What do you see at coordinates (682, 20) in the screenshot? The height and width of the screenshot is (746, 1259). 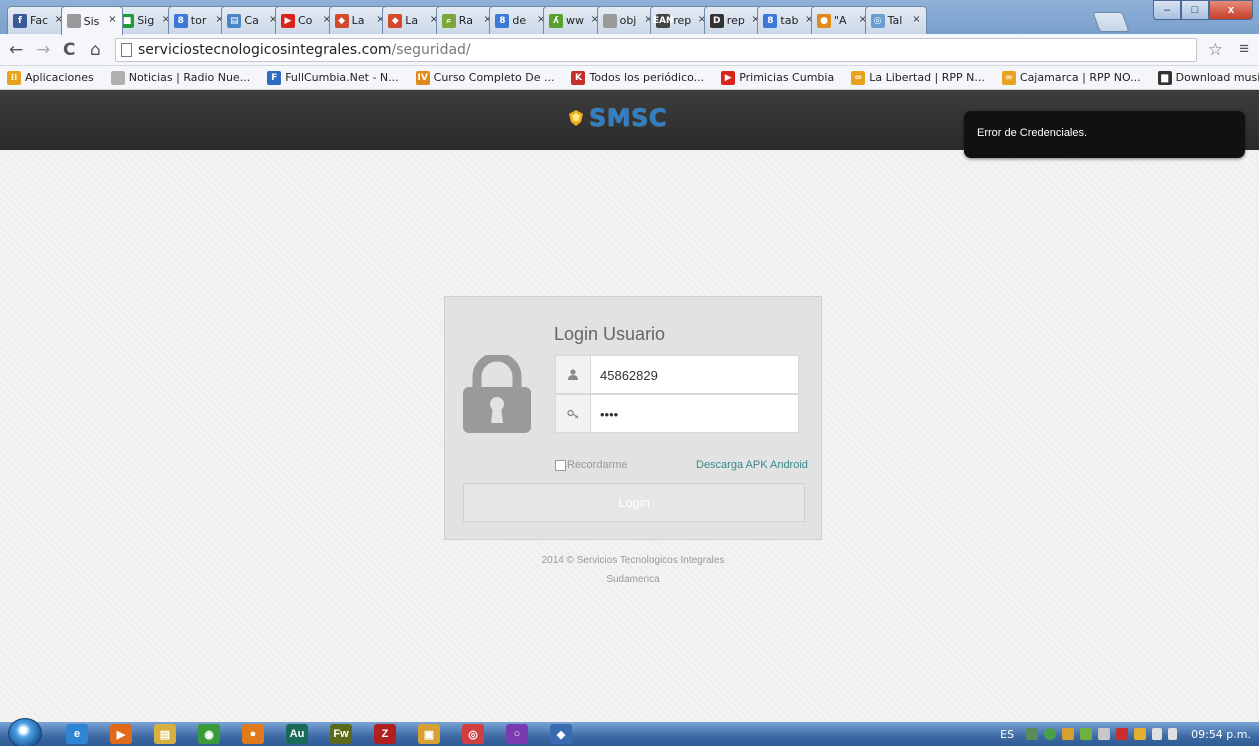 I see `tab-label: rep` at bounding box center [682, 20].